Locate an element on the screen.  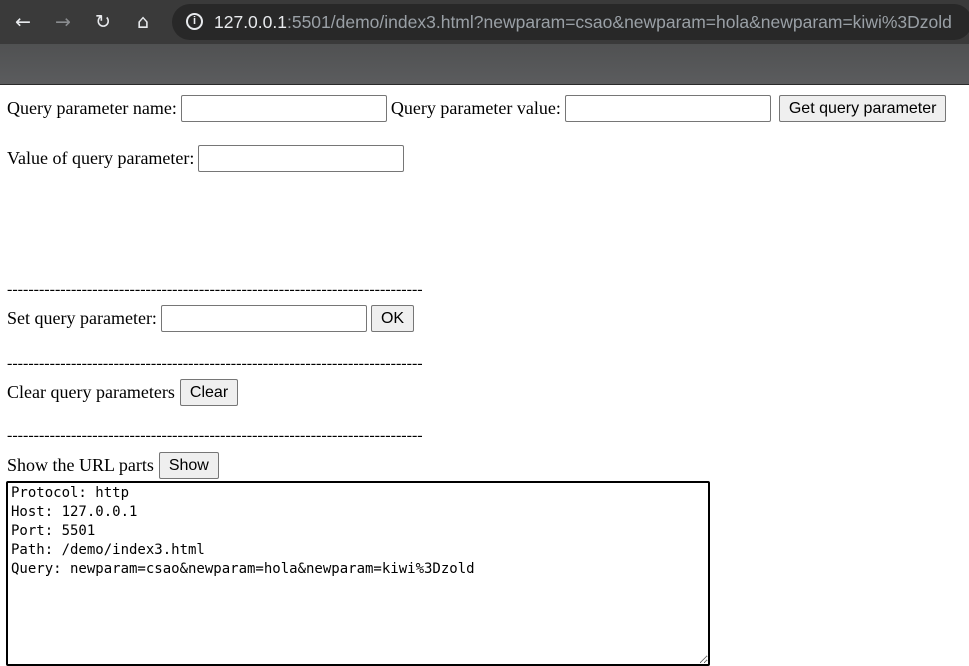
url-host: 127.0.0.1 is located at coordinates (250, 22).